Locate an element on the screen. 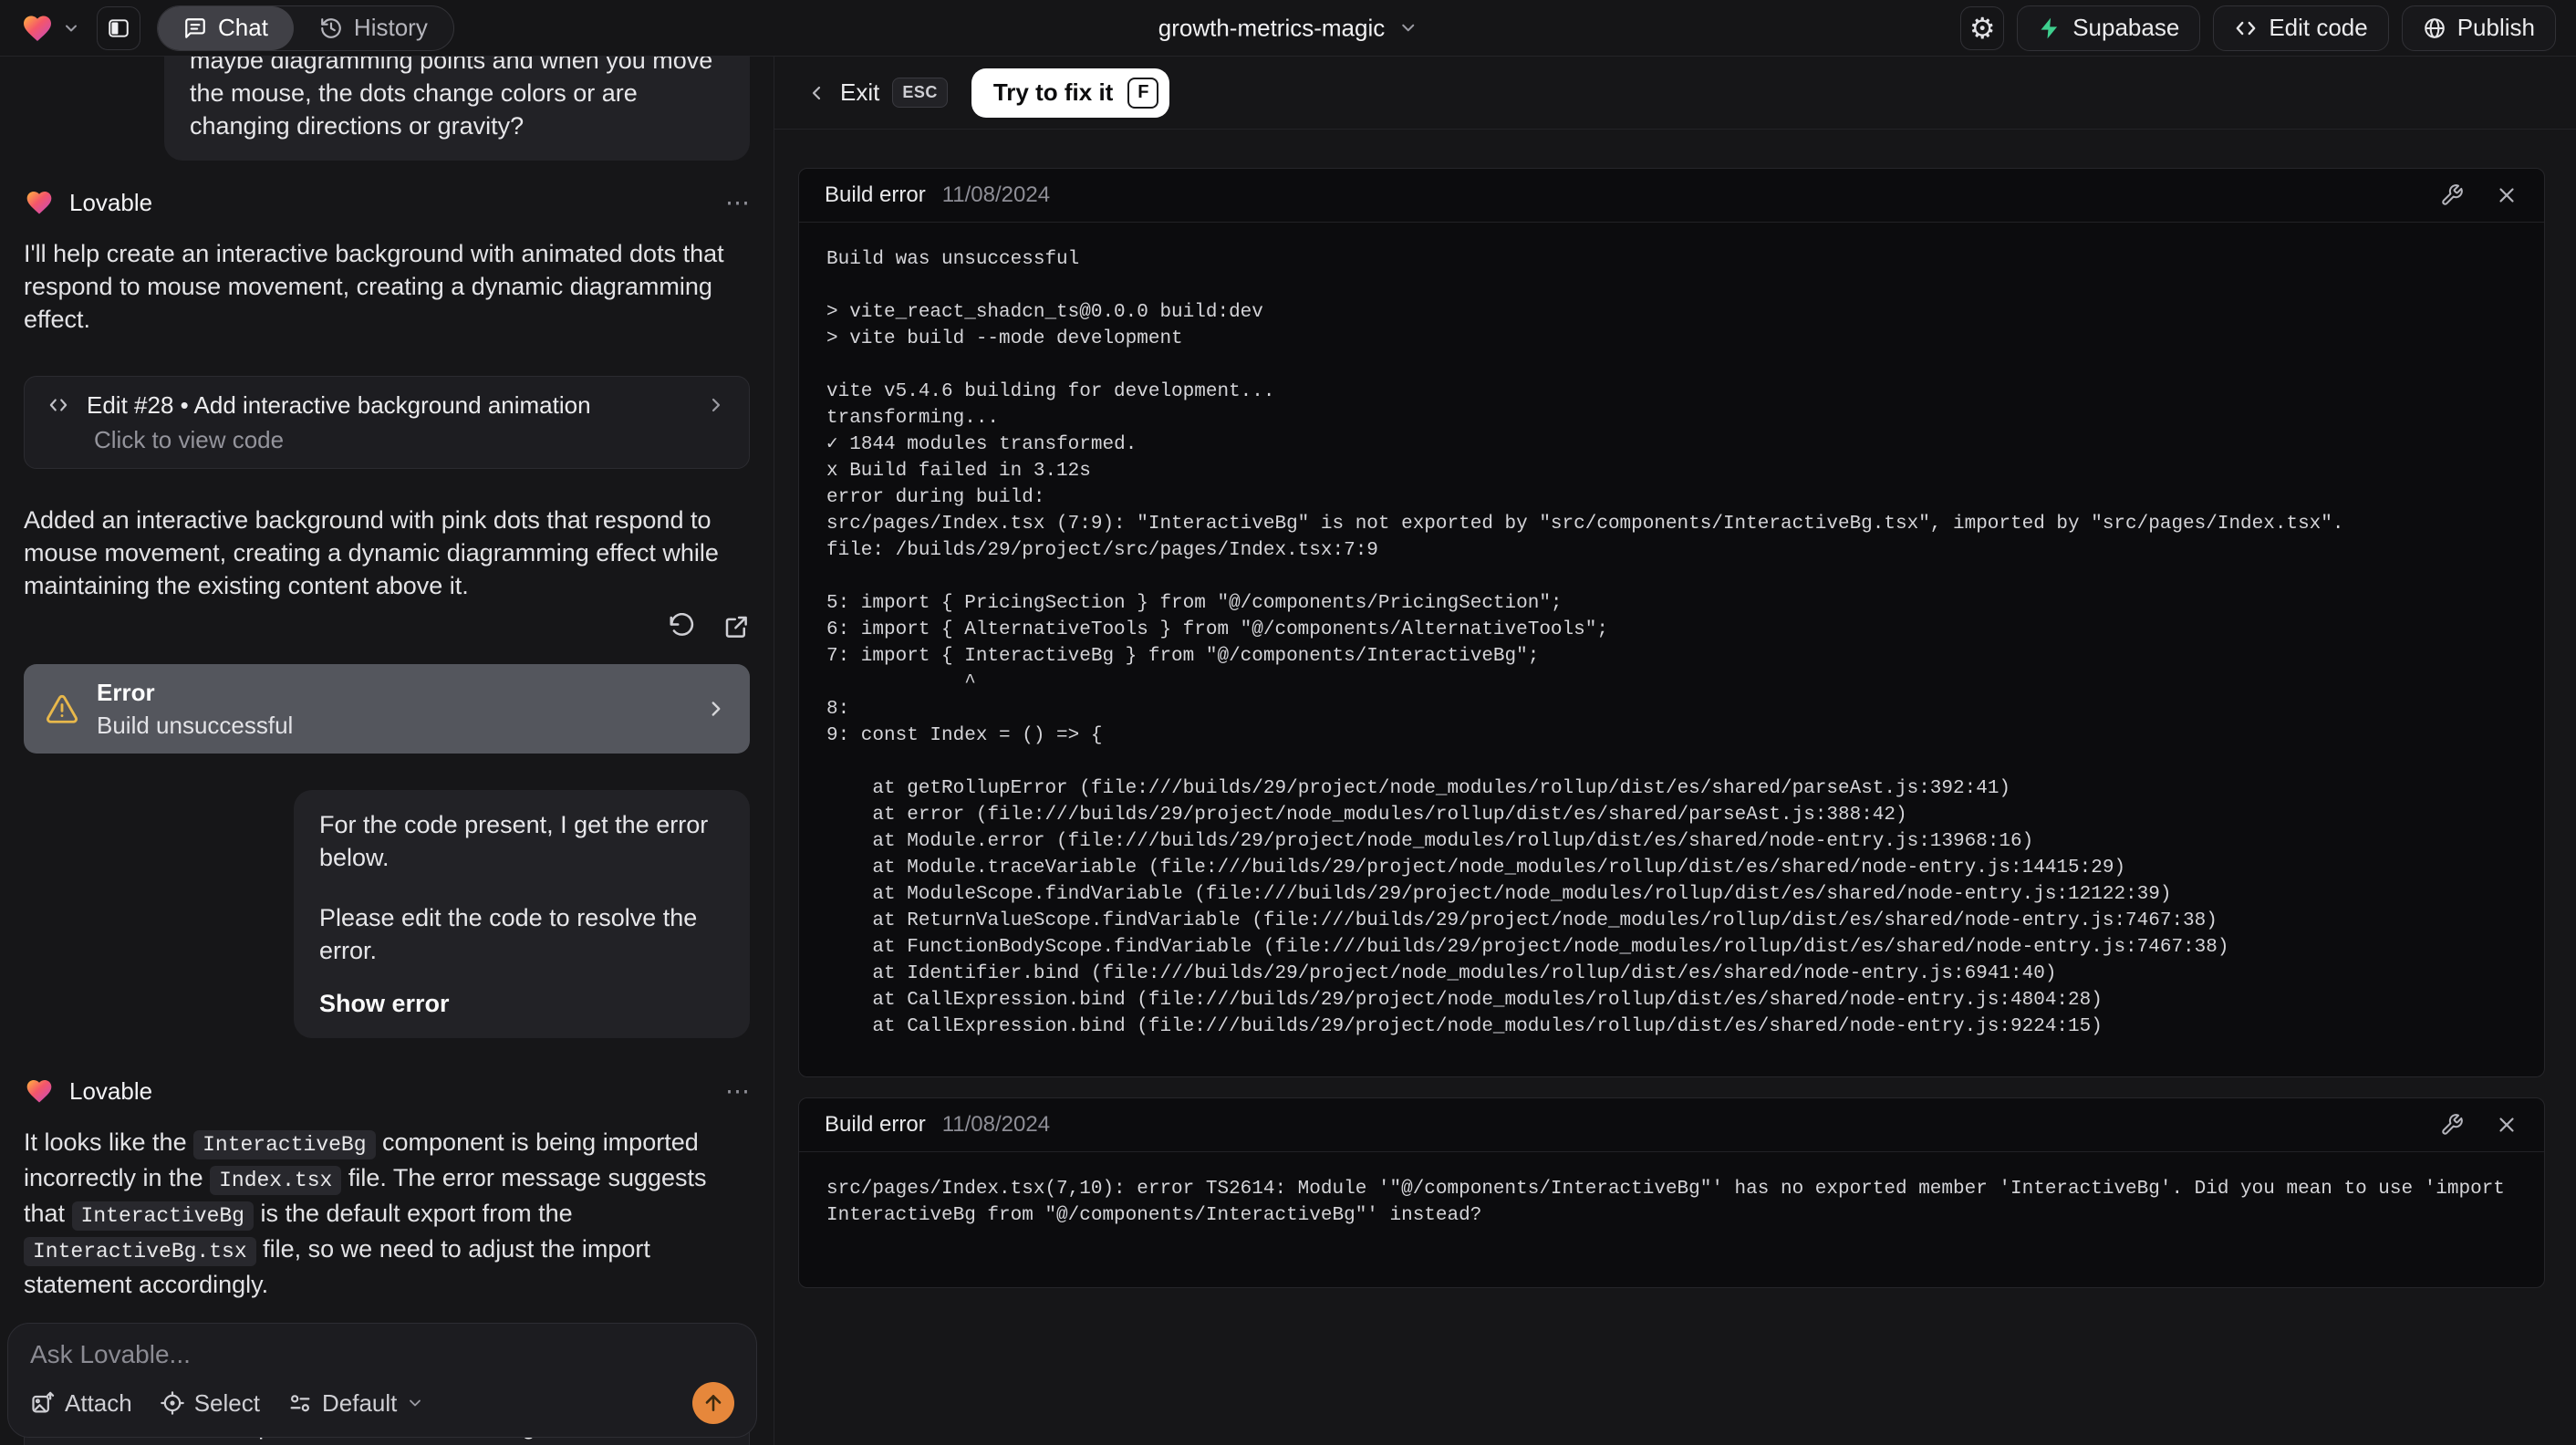  mode-dropdown: Default is located at coordinates (355, 1403).